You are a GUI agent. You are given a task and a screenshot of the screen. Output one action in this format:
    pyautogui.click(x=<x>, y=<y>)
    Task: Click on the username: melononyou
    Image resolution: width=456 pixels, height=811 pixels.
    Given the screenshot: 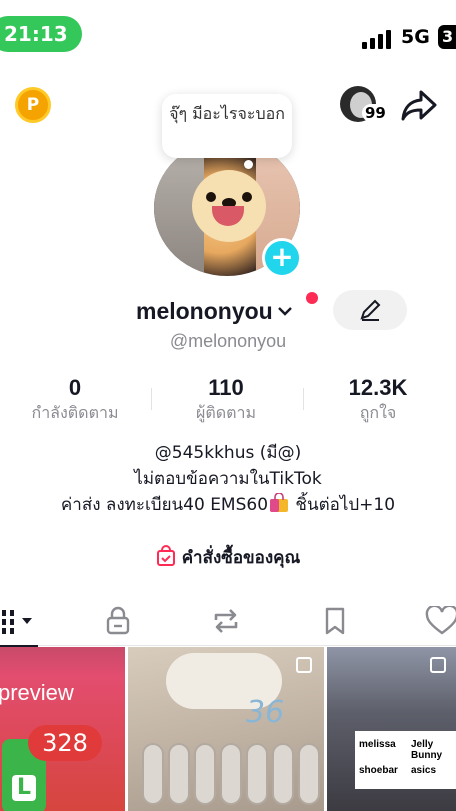 What is the action you would take?
    pyautogui.click(x=204, y=310)
    